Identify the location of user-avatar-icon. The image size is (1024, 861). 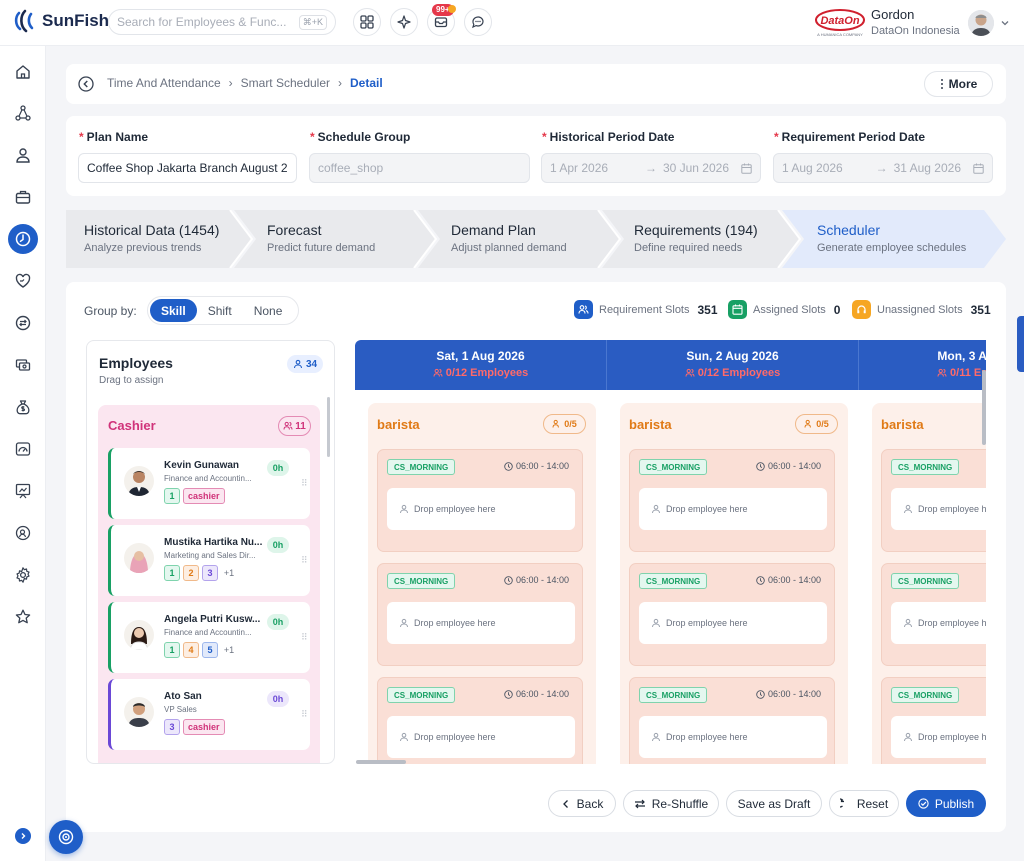
(981, 23).